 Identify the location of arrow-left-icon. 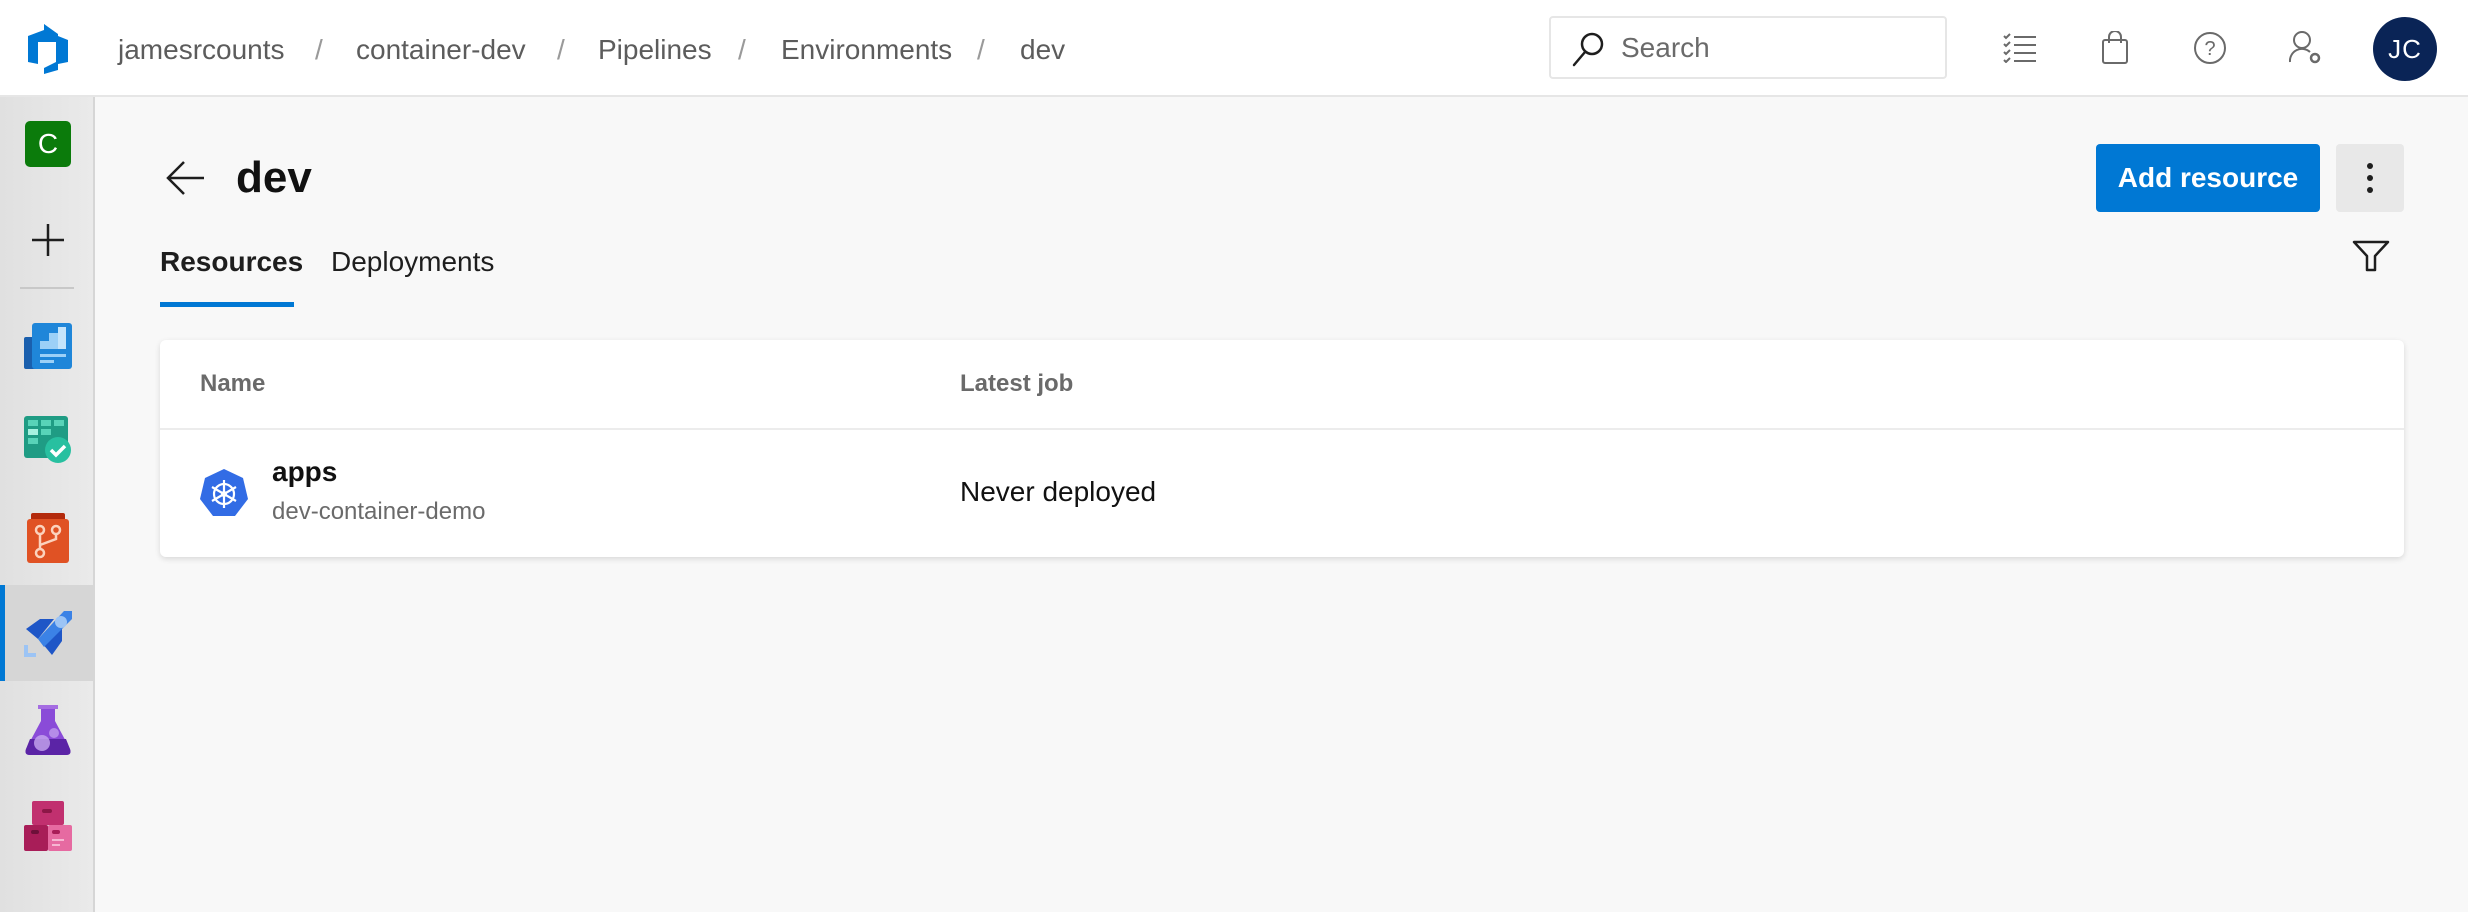
(185, 178).